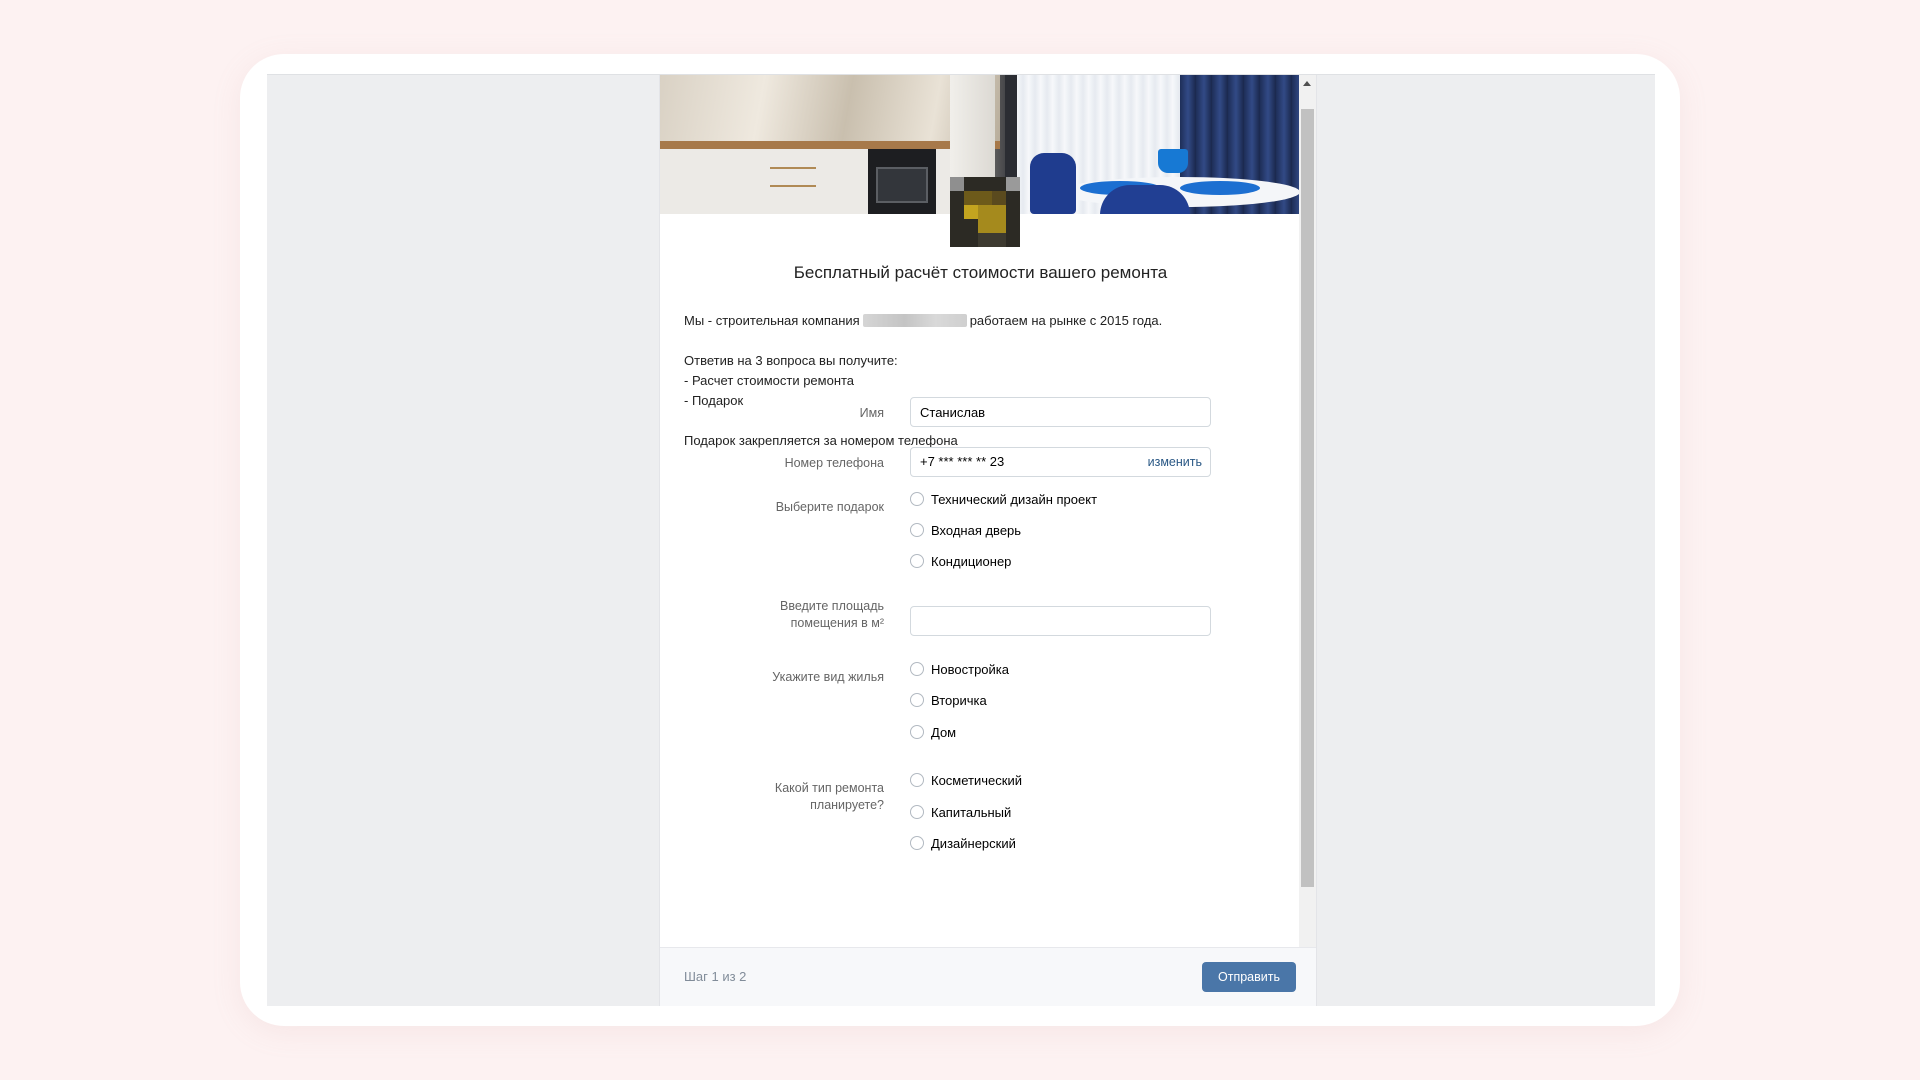 This screenshot has height=1080, width=1920. What do you see at coordinates (829, 788) in the screenshot?
I see `repair-label-line-1: Какой тип ремонта` at bounding box center [829, 788].